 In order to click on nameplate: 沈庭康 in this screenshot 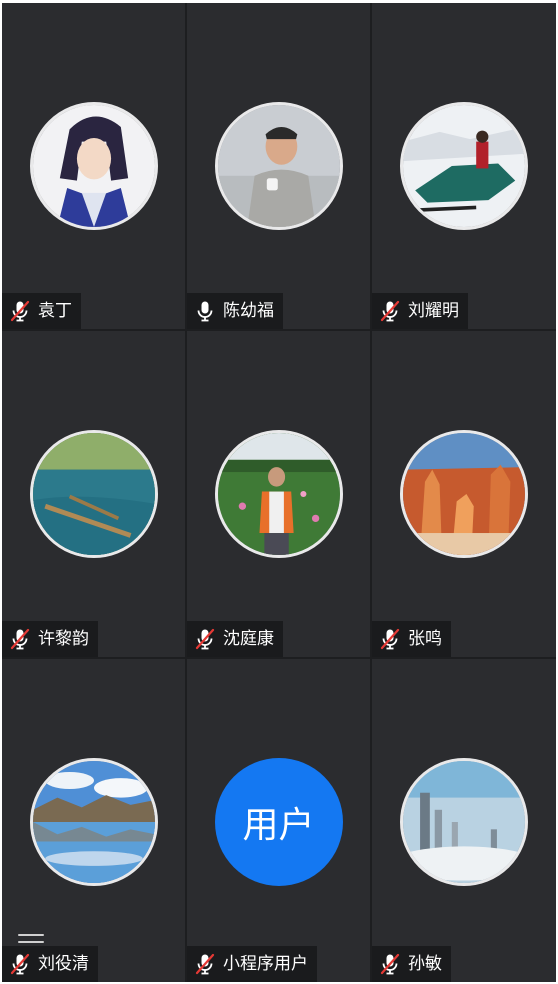, I will do `click(235, 639)`.